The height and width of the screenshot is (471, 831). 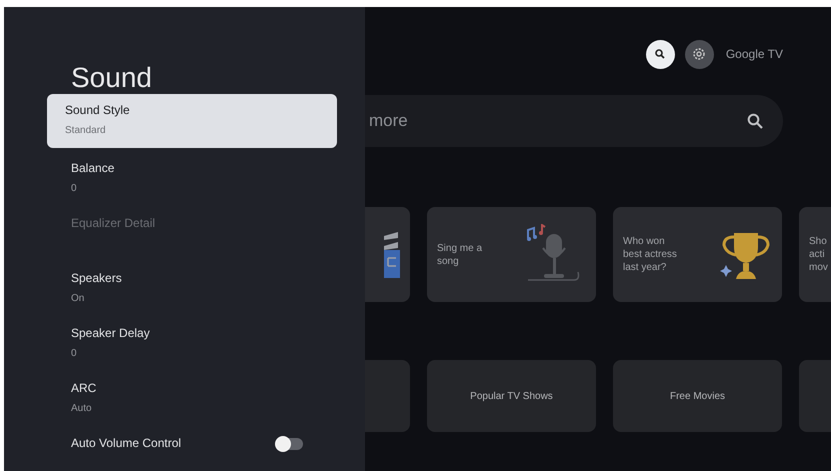 I want to click on panel-title: Sound, so click(x=111, y=77).